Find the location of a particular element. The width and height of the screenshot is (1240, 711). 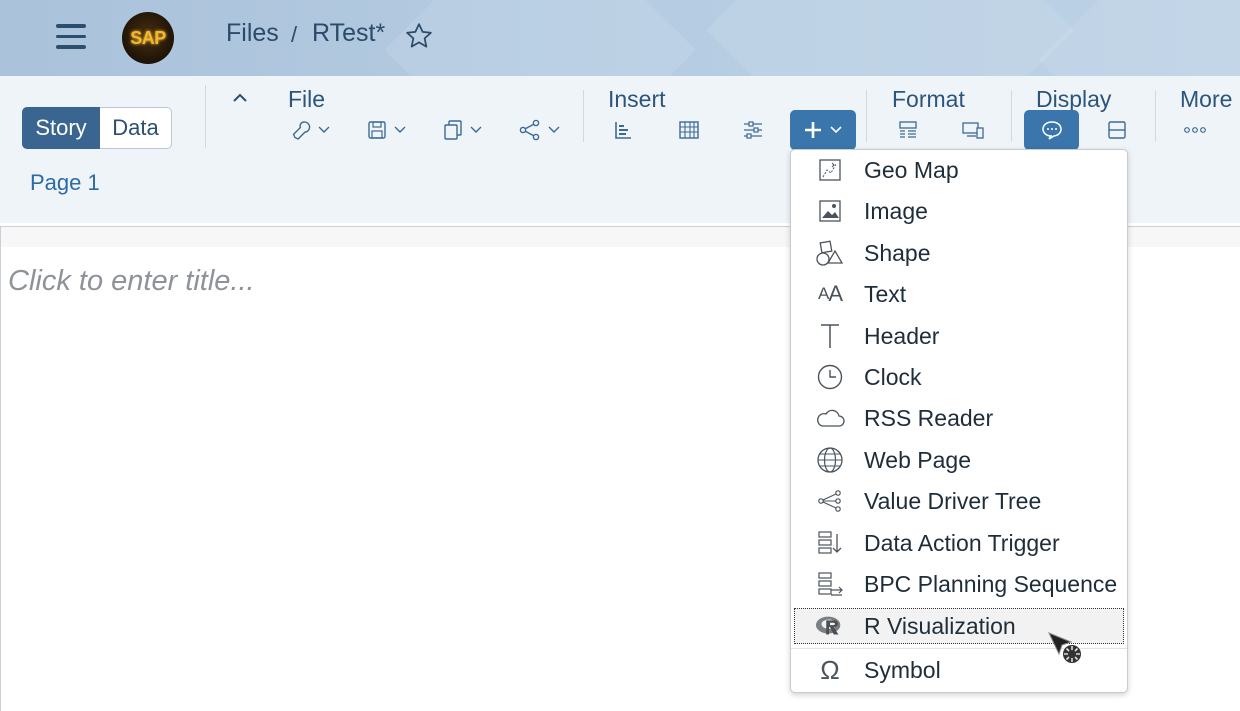

menu-item-label: Header is located at coordinates (902, 335).